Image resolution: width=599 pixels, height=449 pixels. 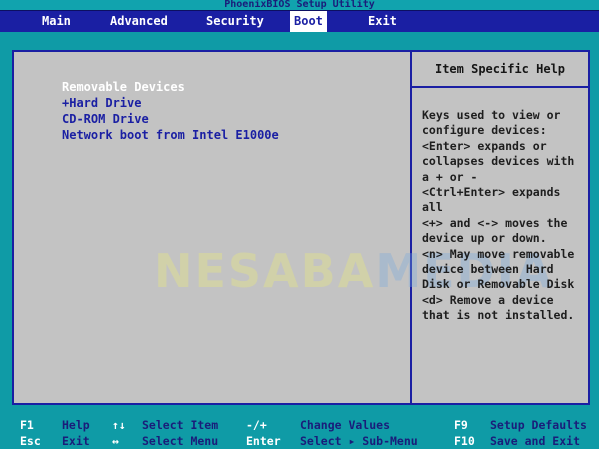 I want to click on help-line: <Ctrl+Enter> expands, so click(x=491, y=192).